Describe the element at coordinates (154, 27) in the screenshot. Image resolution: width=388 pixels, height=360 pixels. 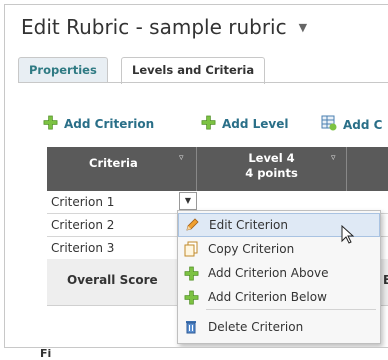
I see `page-title: Edit Rubric - sample rubric` at that location.